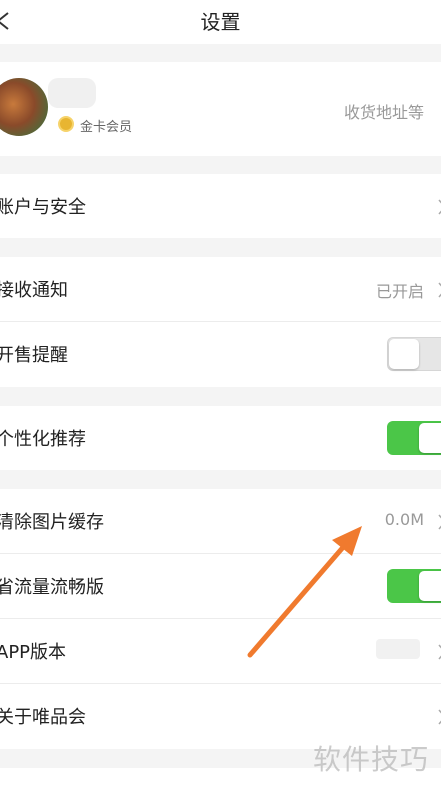 The image size is (441, 790). What do you see at coordinates (34, 355) in the screenshot?
I see `row-label: 开售提醒` at bounding box center [34, 355].